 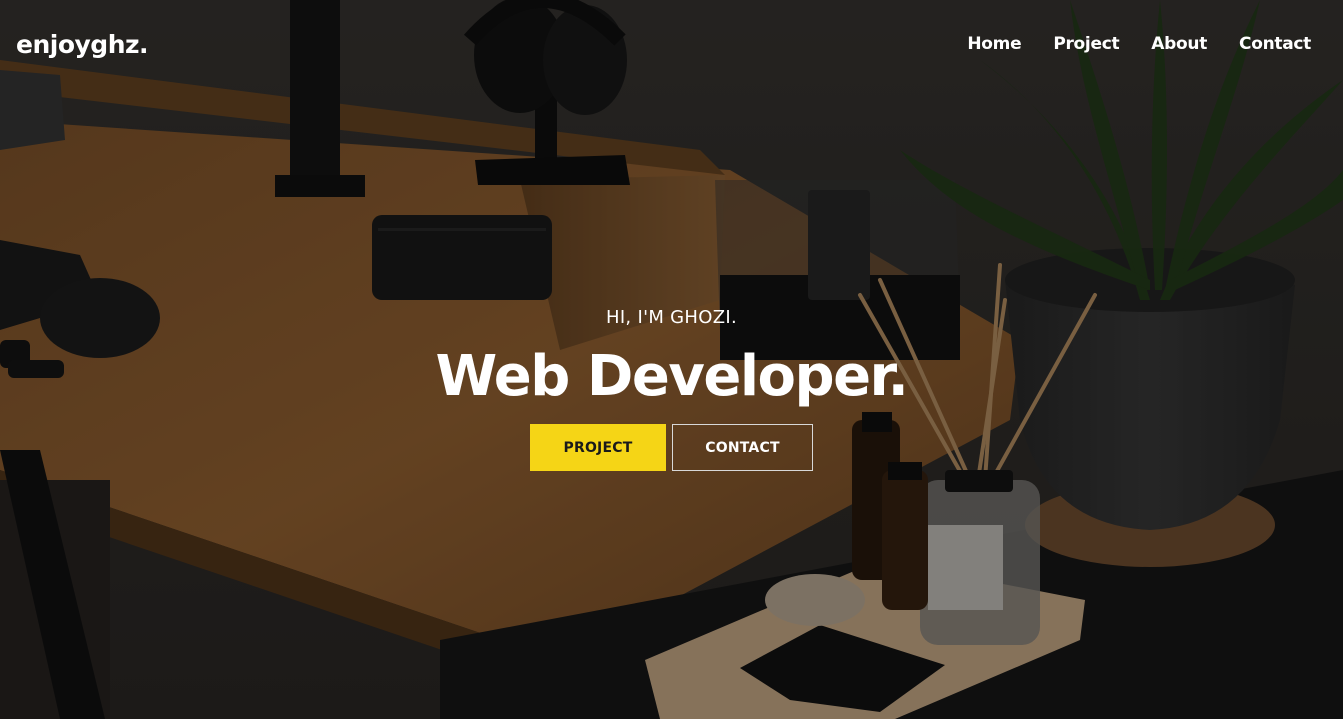 What do you see at coordinates (994, 44) in the screenshot?
I see `nav-home-link: Home` at bounding box center [994, 44].